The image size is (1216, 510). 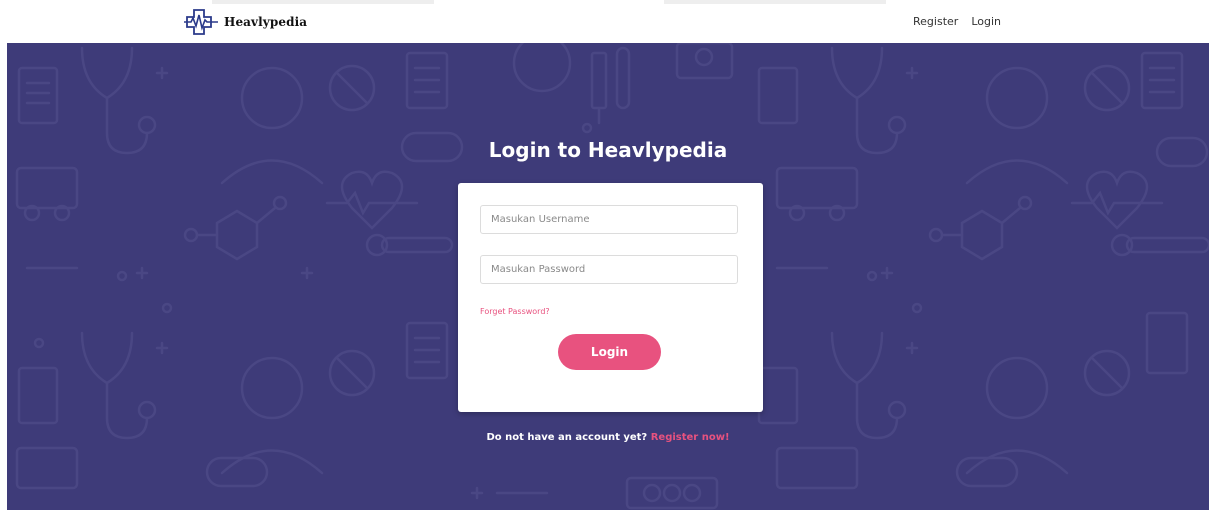 I want to click on nav-links: Register Login, so click(x=957, y=21).